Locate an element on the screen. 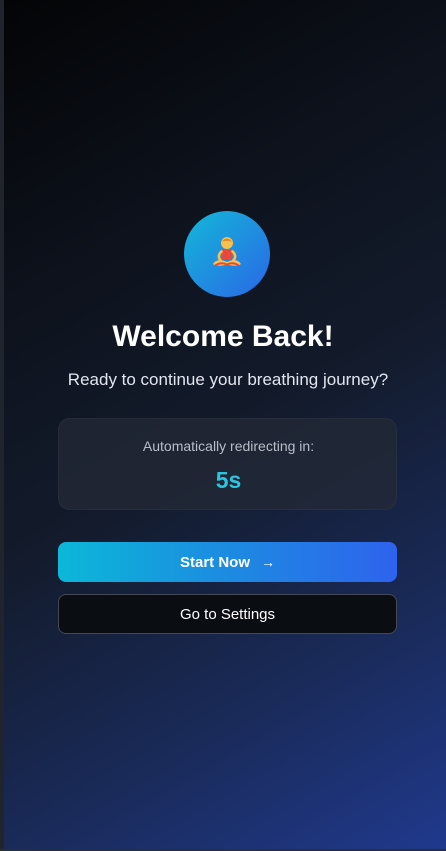  redirect-countdown-label: Automatically redirecting in: is located at coordinates (228, 446).